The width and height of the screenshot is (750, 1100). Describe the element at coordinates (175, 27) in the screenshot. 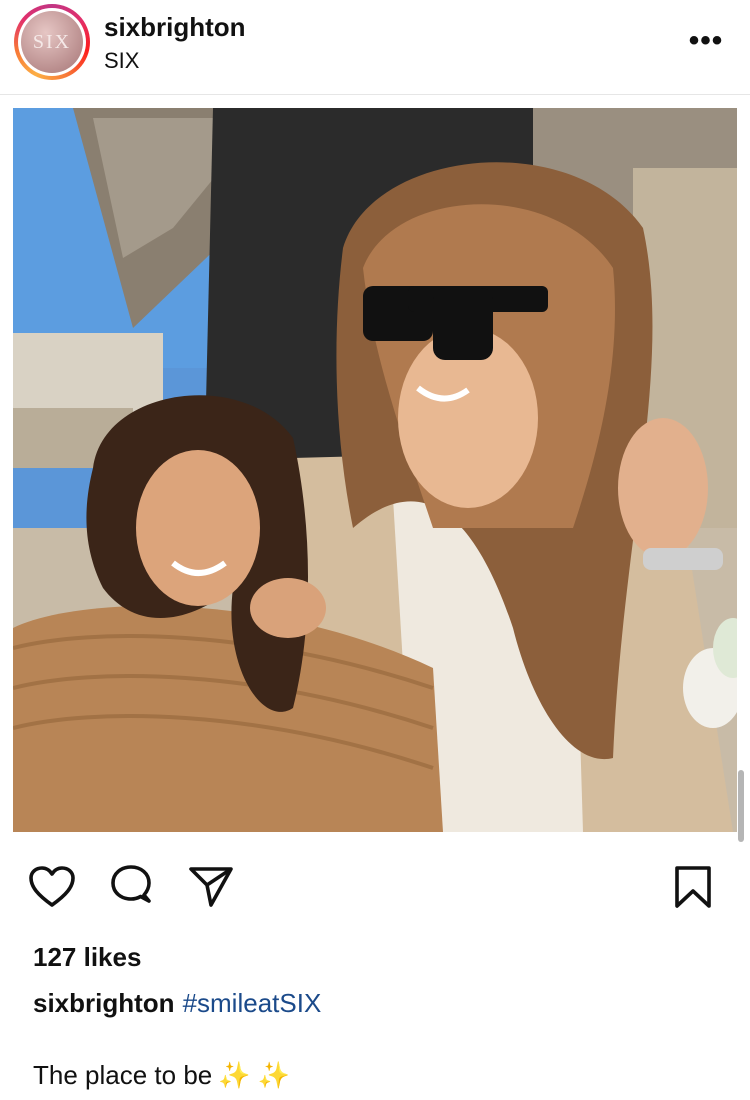

I see `username-link: sixbrighton` at that location.